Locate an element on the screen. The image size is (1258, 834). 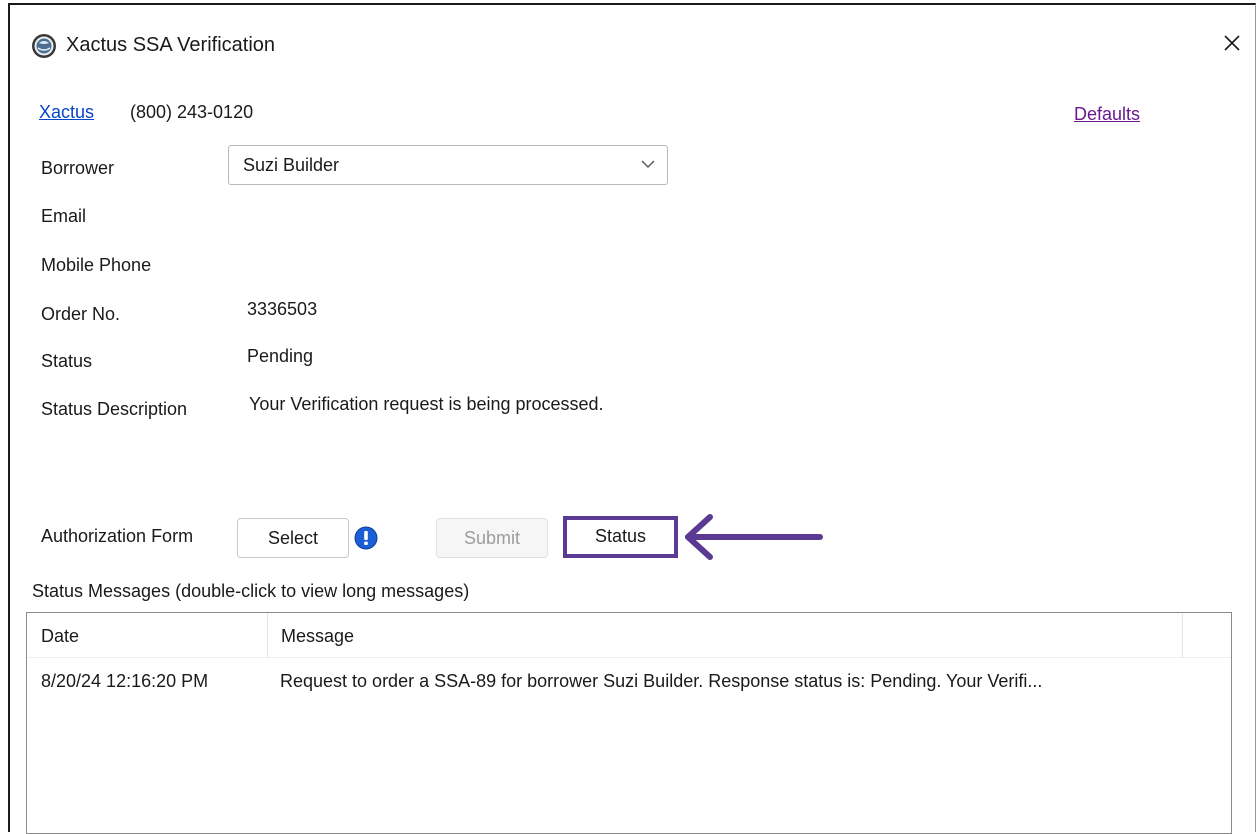
status-value: Pending is located at coordinates (280, 356).